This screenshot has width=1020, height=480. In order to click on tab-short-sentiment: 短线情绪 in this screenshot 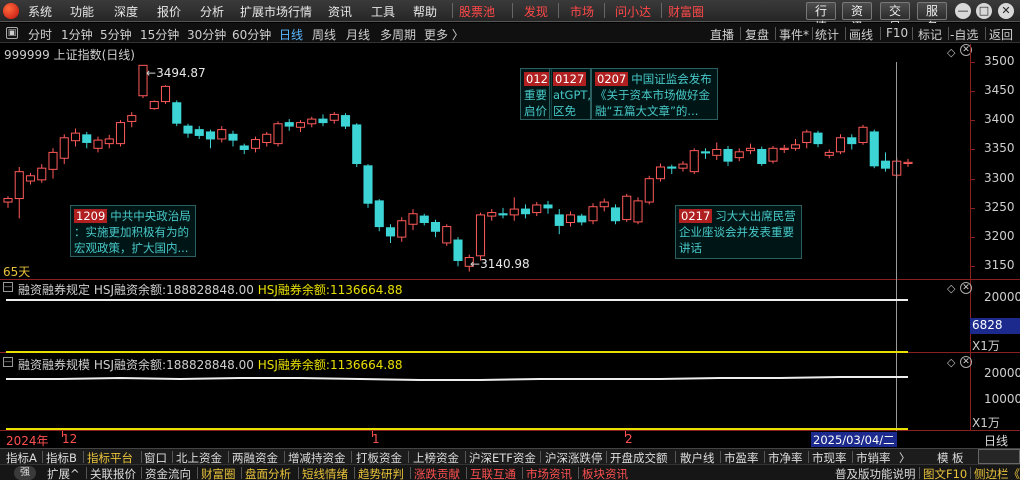, I will do `click(325, 473)`.